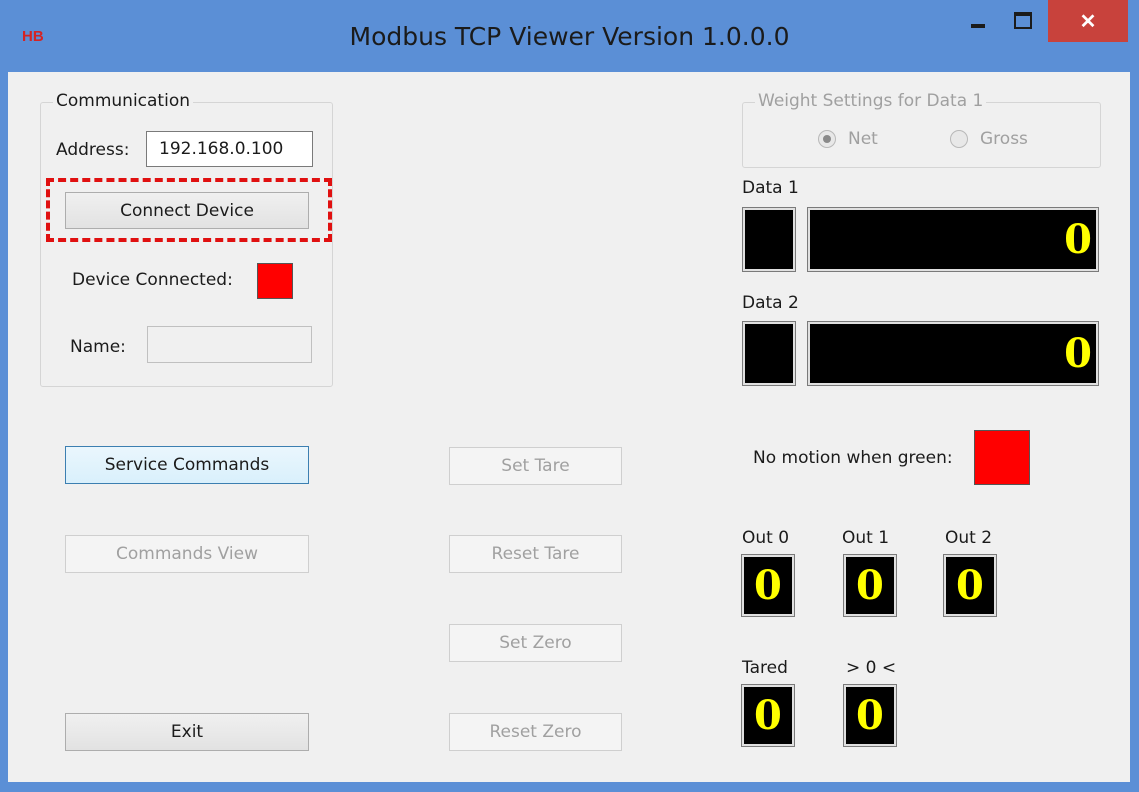 The height and width of the screenshot is (792, 1139). I want to click on minimize-button, so click(978, 20).